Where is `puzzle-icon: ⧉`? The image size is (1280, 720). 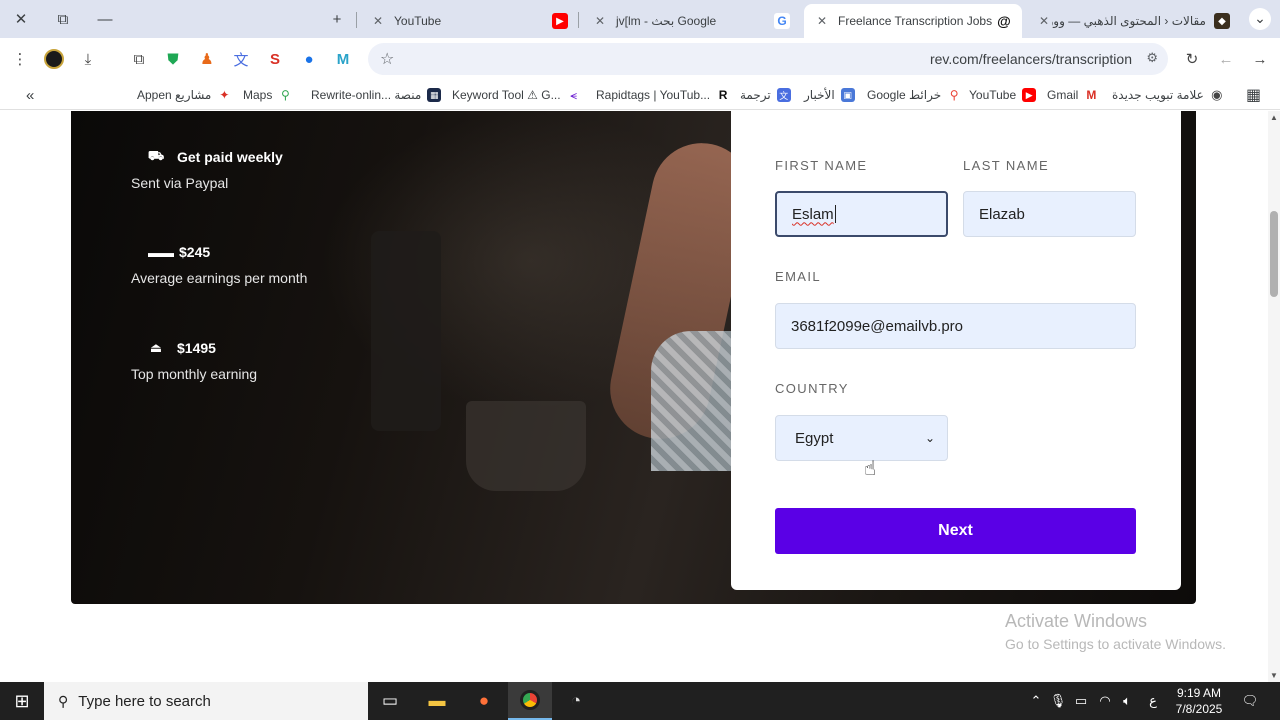 puzzle-icon: ⧉ is located at coordinates (139, 59).